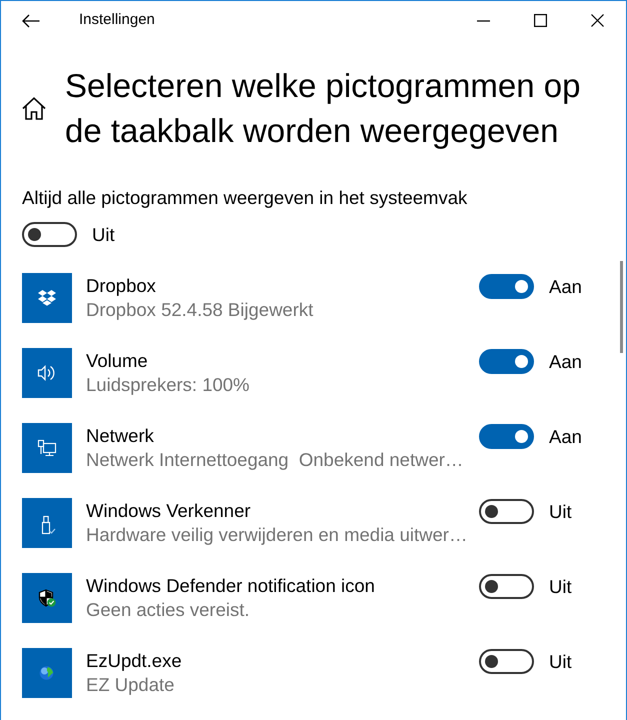 This screenshot has width=627, height=720. Describe the element at coordinates (483, 21) in the screenshot. I see `minimize-icon` at that location.